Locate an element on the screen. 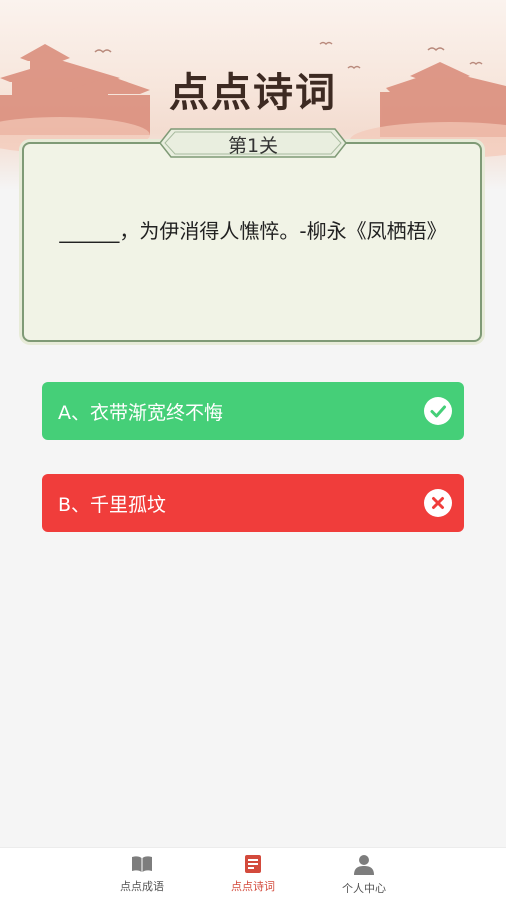 The image size is (506, 901). user-icon is located at coordinates (364, 865).